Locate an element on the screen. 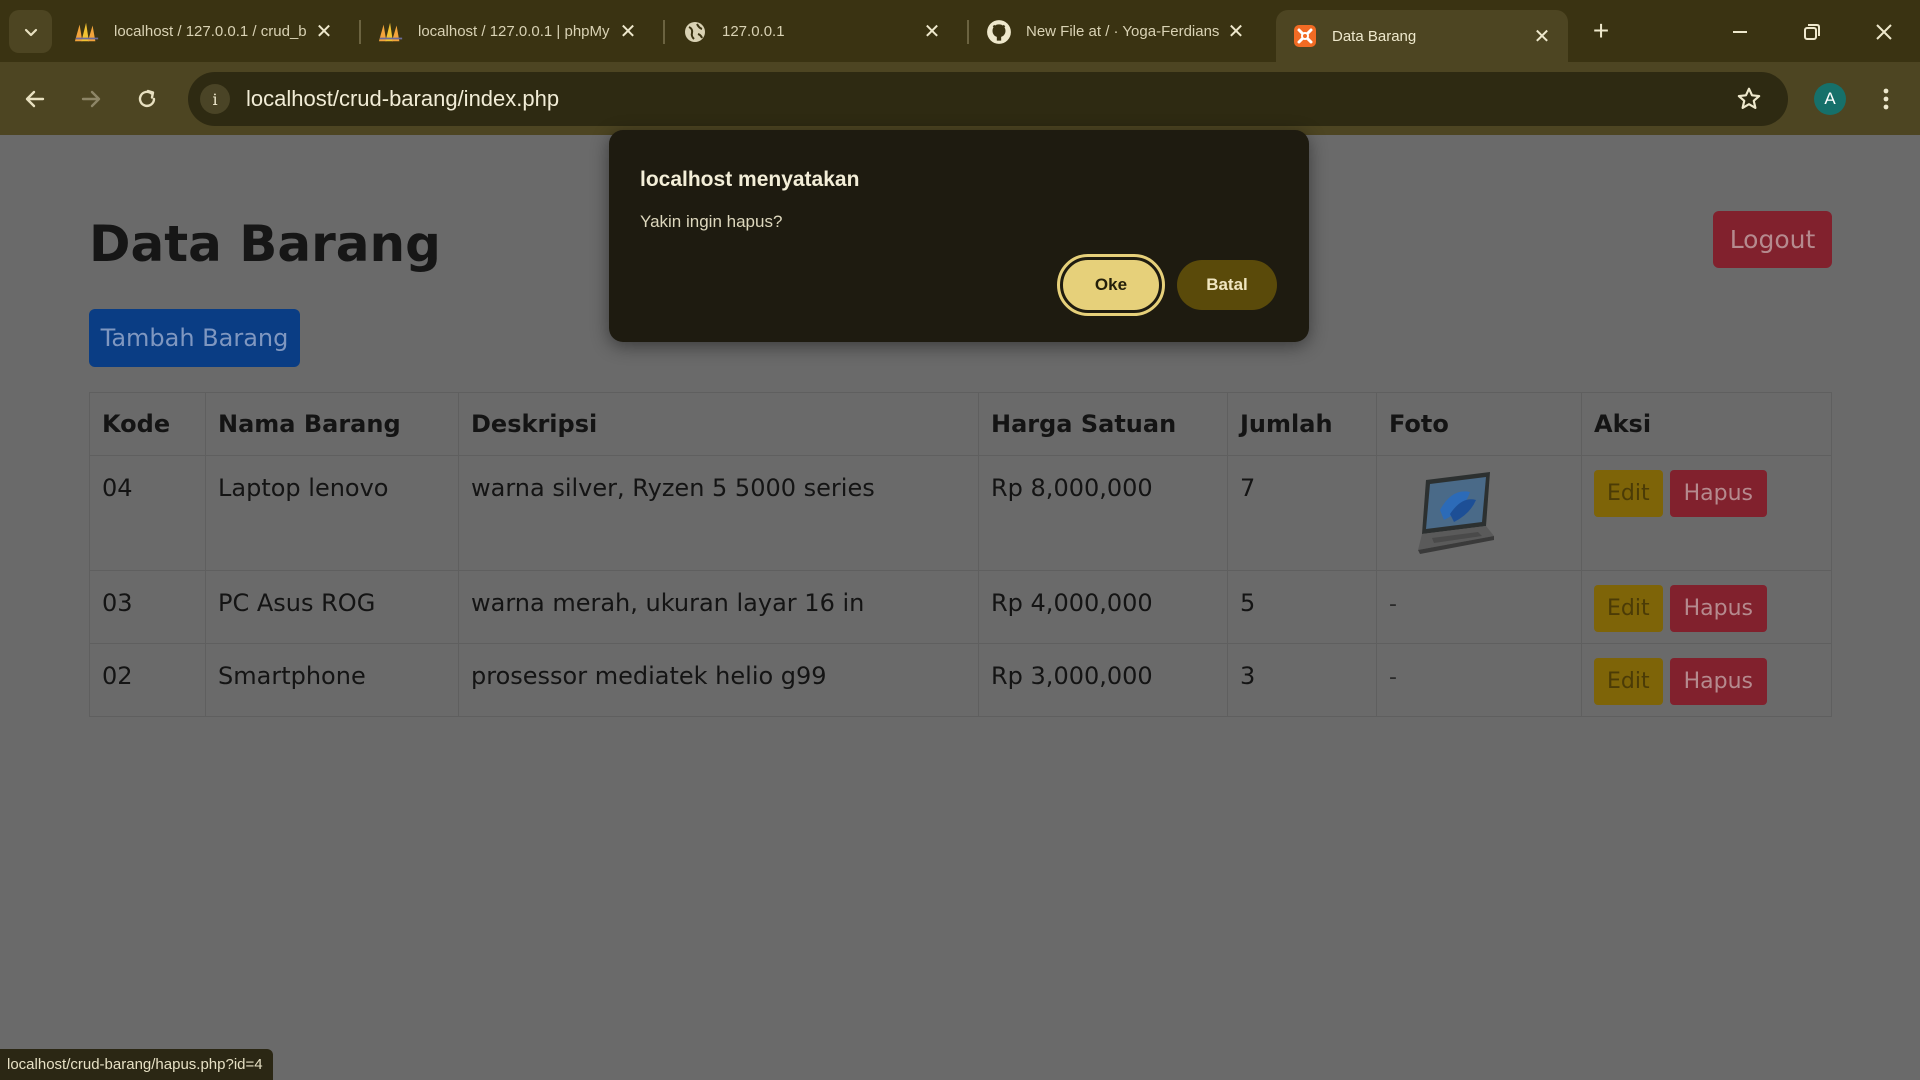  xampp-icon is located at coordinates (1305, 36).